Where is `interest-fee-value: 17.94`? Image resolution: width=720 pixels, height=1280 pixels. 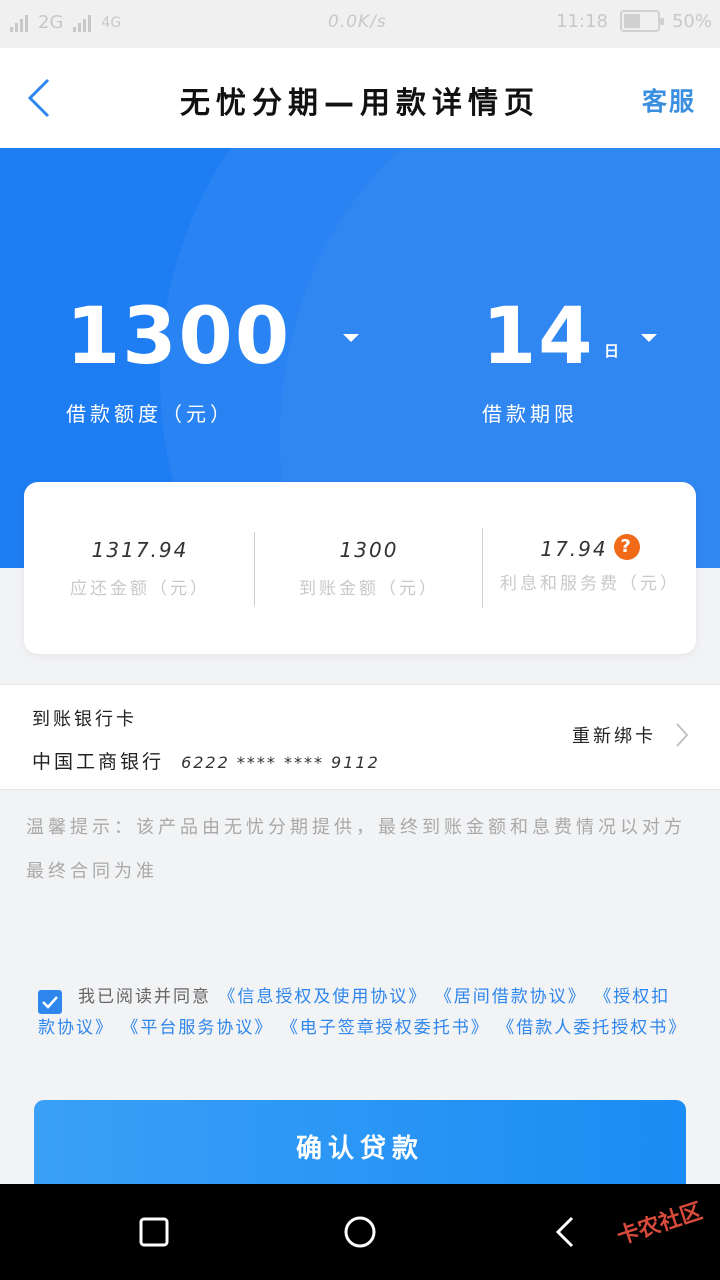
interest-fee-value: 17.94 is located at coordinates (574, 549).